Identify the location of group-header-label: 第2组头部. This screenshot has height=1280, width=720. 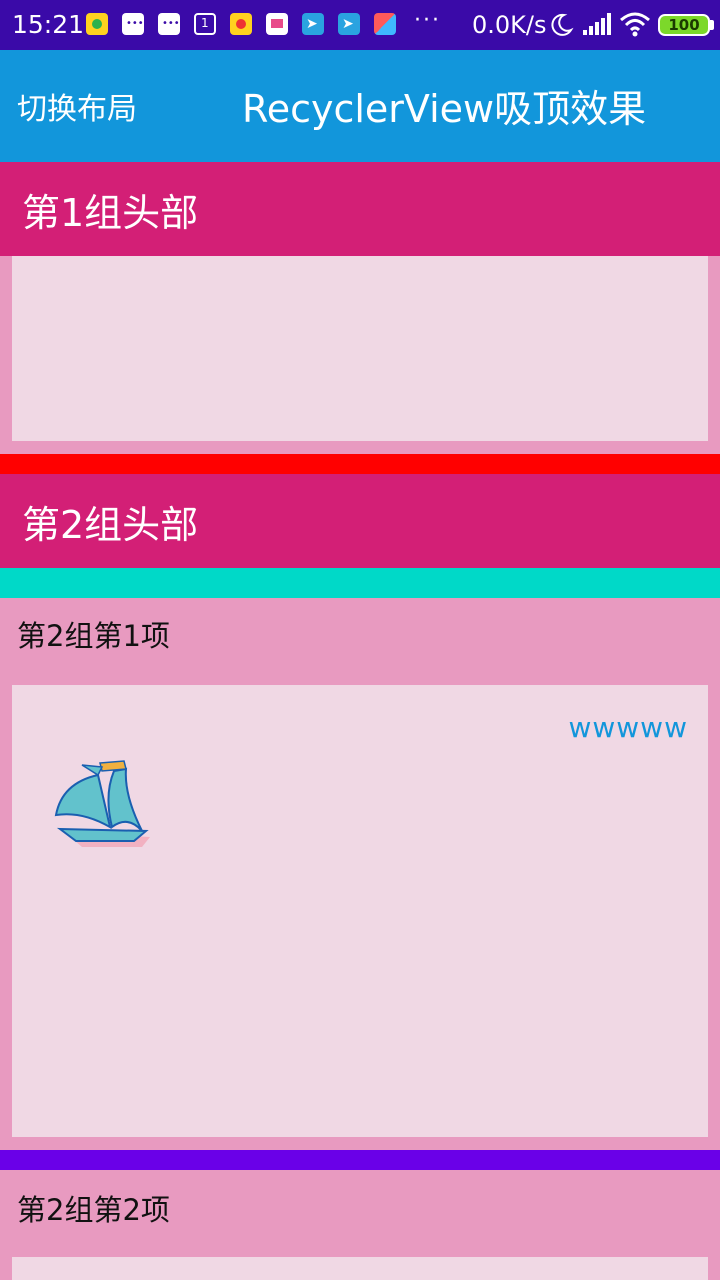
(110, 524).